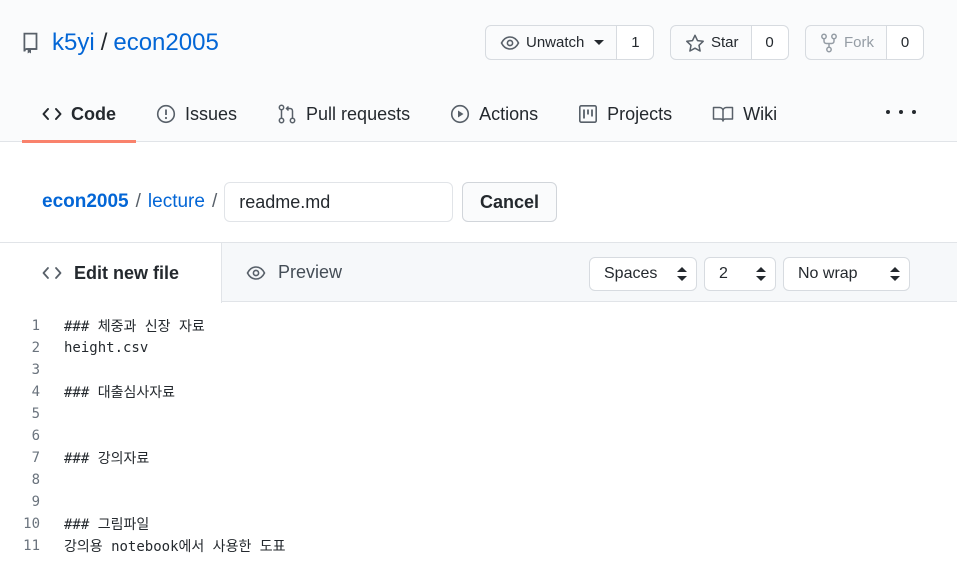 The image size is (957, 562). What do you see at coordinates (478, 348) in the screenshot?
I see `code-line: 2 height.csv` at bounding box center [478, 348].